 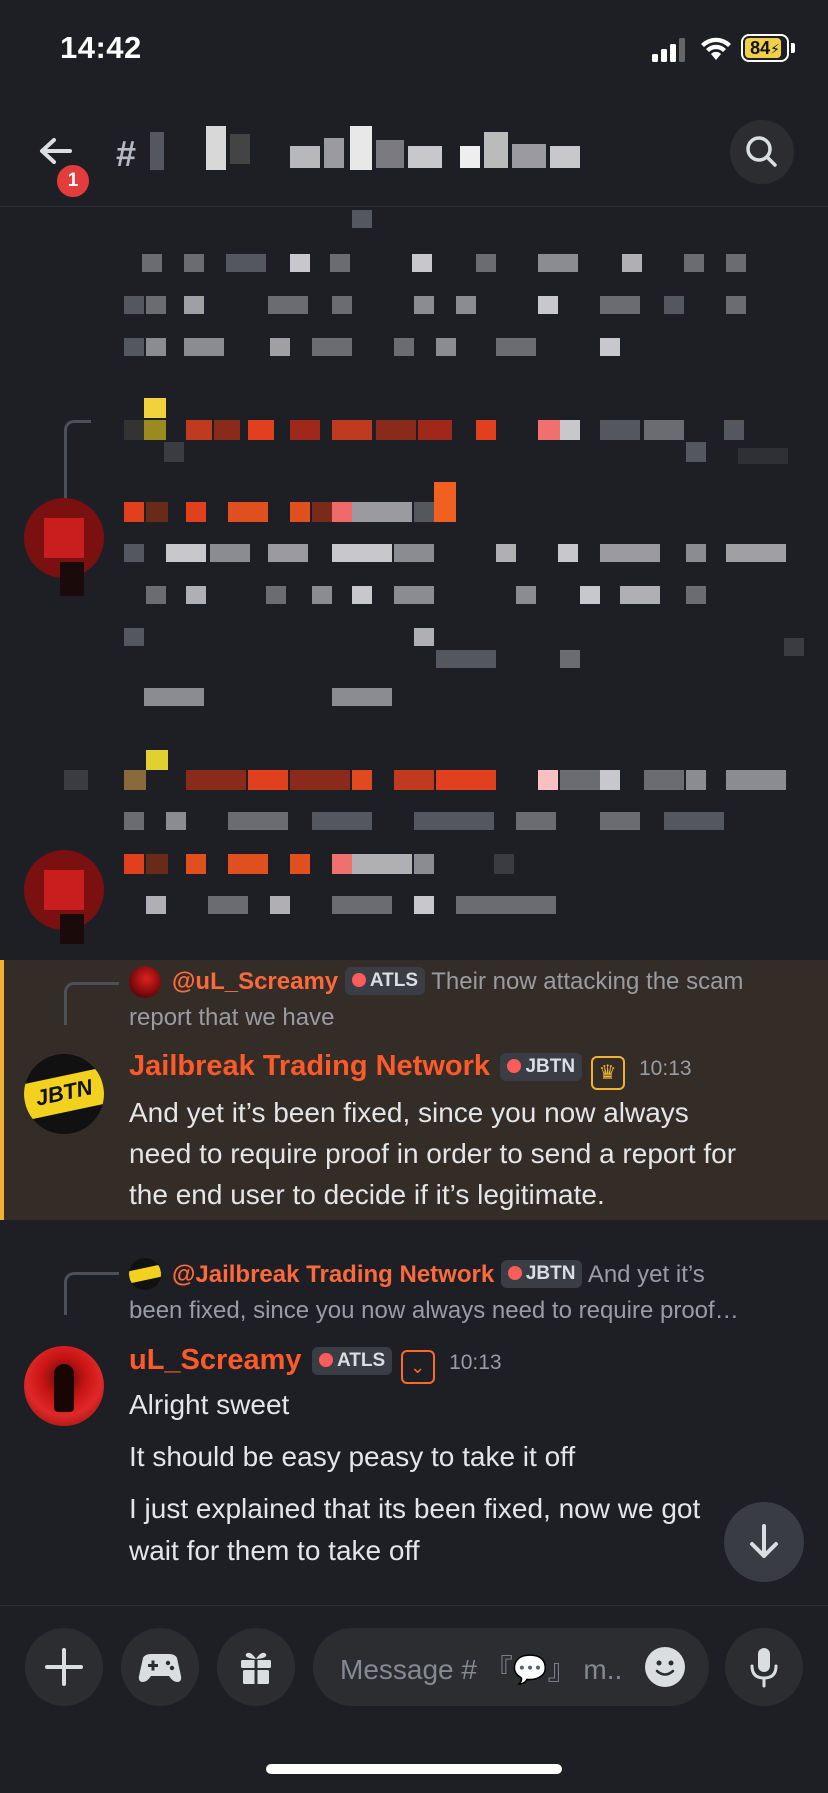 What do you see at coordinates (145, 1274) in the screenshot?
I see `reply-avatar-jbtn` at bounding box center [145, 1274].